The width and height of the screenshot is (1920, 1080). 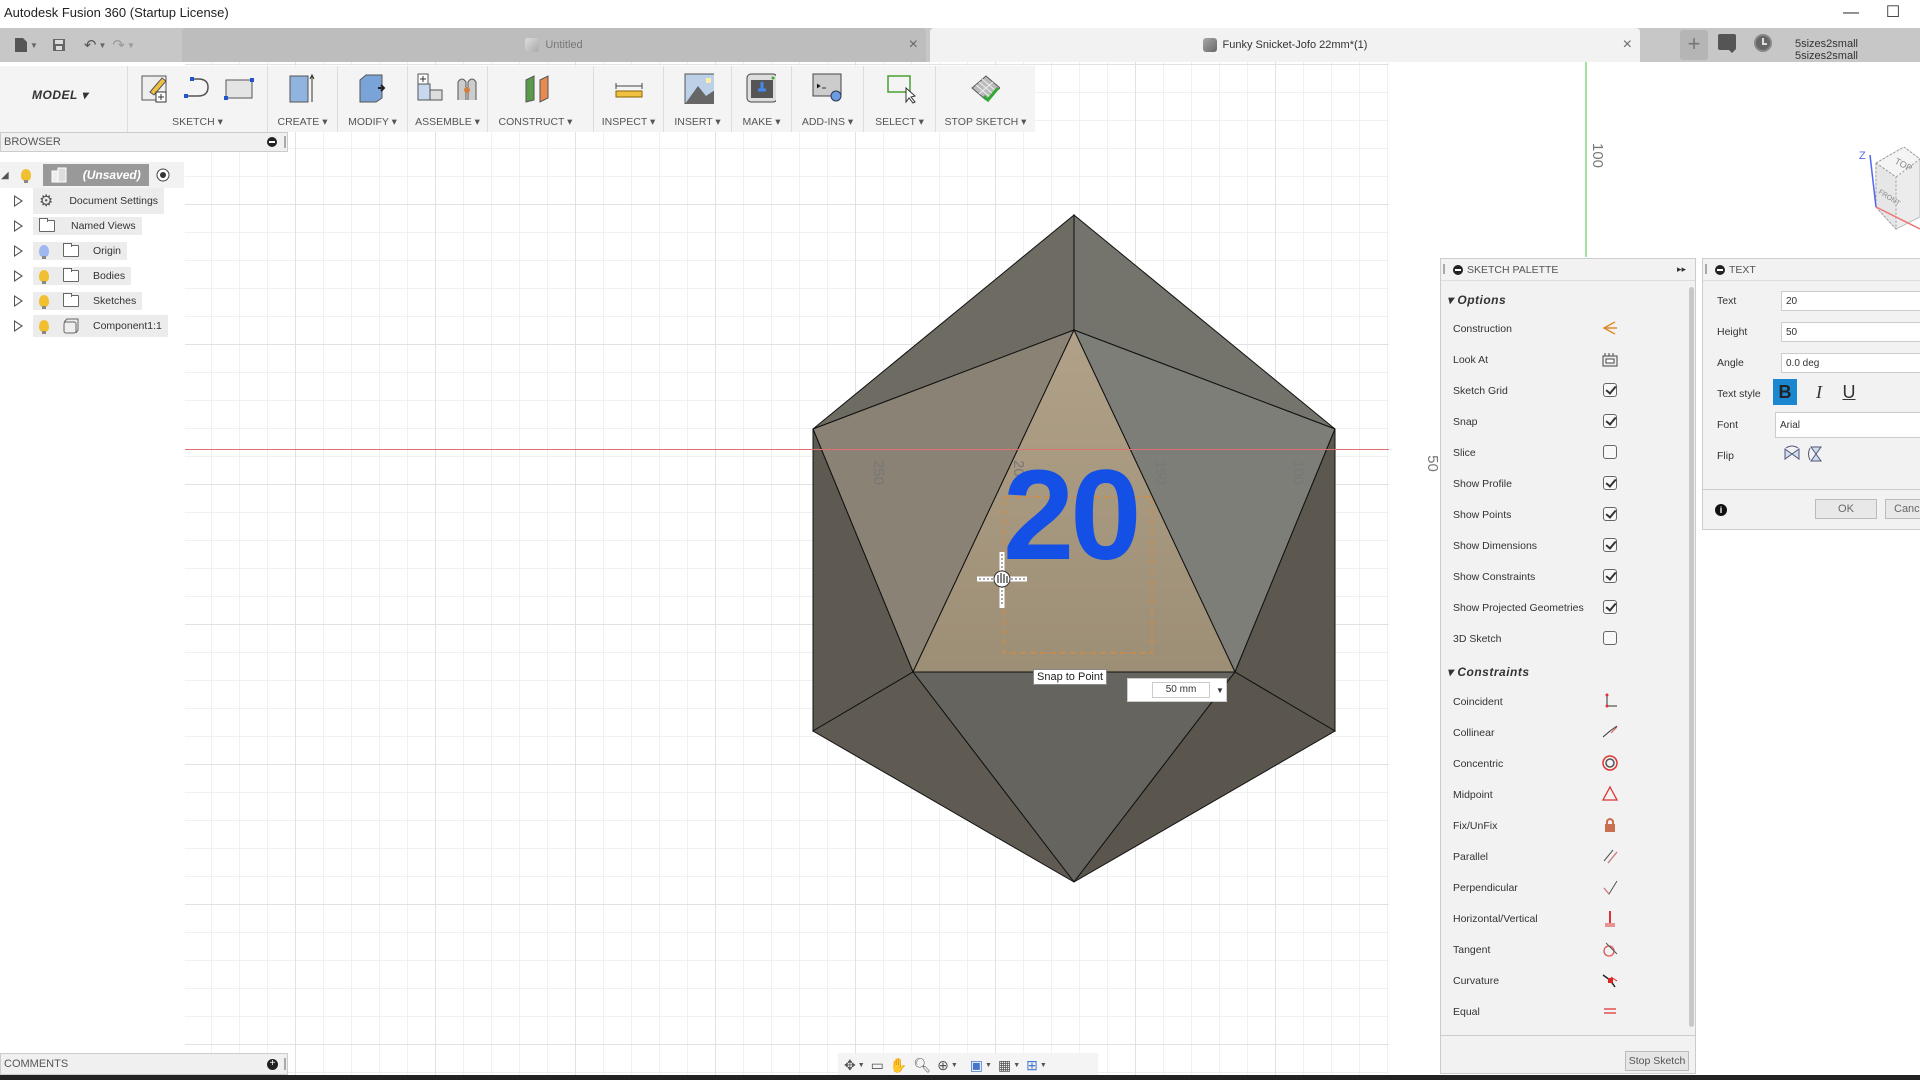 I want to click on tree-item-component1: Component1:1, so click(x=92, y=325).